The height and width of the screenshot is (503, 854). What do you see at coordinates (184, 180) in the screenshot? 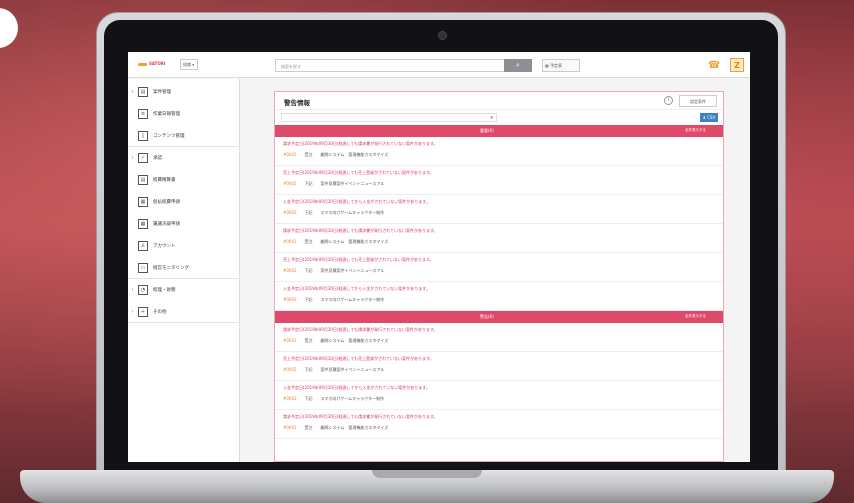
I see `sidebar-item: ▤ 経費精算書` at bounding box center [184, 180].